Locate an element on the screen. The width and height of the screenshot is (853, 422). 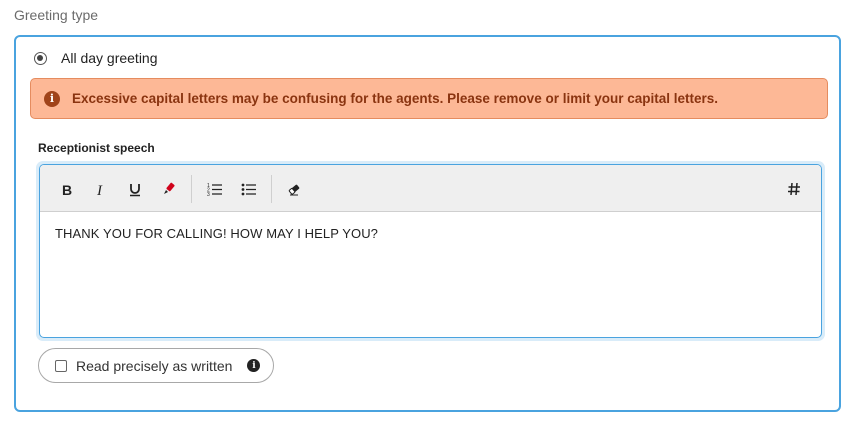
read-precisely-toggle: Read precisely as written i is located at coordinates (156, 365).